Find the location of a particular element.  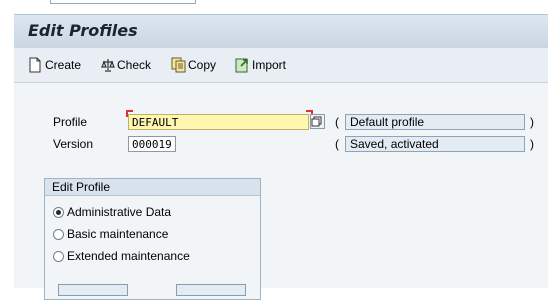

value-help-icon is located at coordinates (317, 123).